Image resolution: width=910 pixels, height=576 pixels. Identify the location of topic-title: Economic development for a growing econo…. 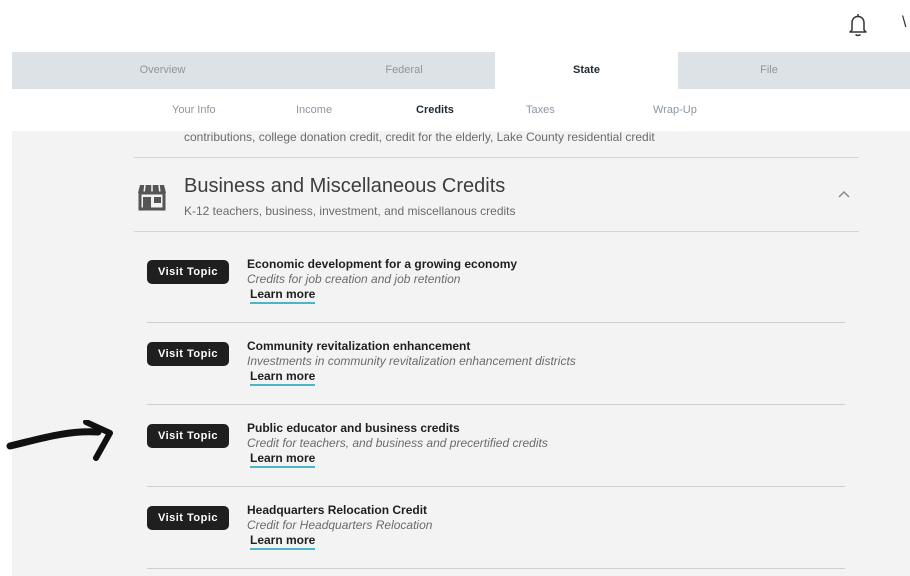
(382, 264).